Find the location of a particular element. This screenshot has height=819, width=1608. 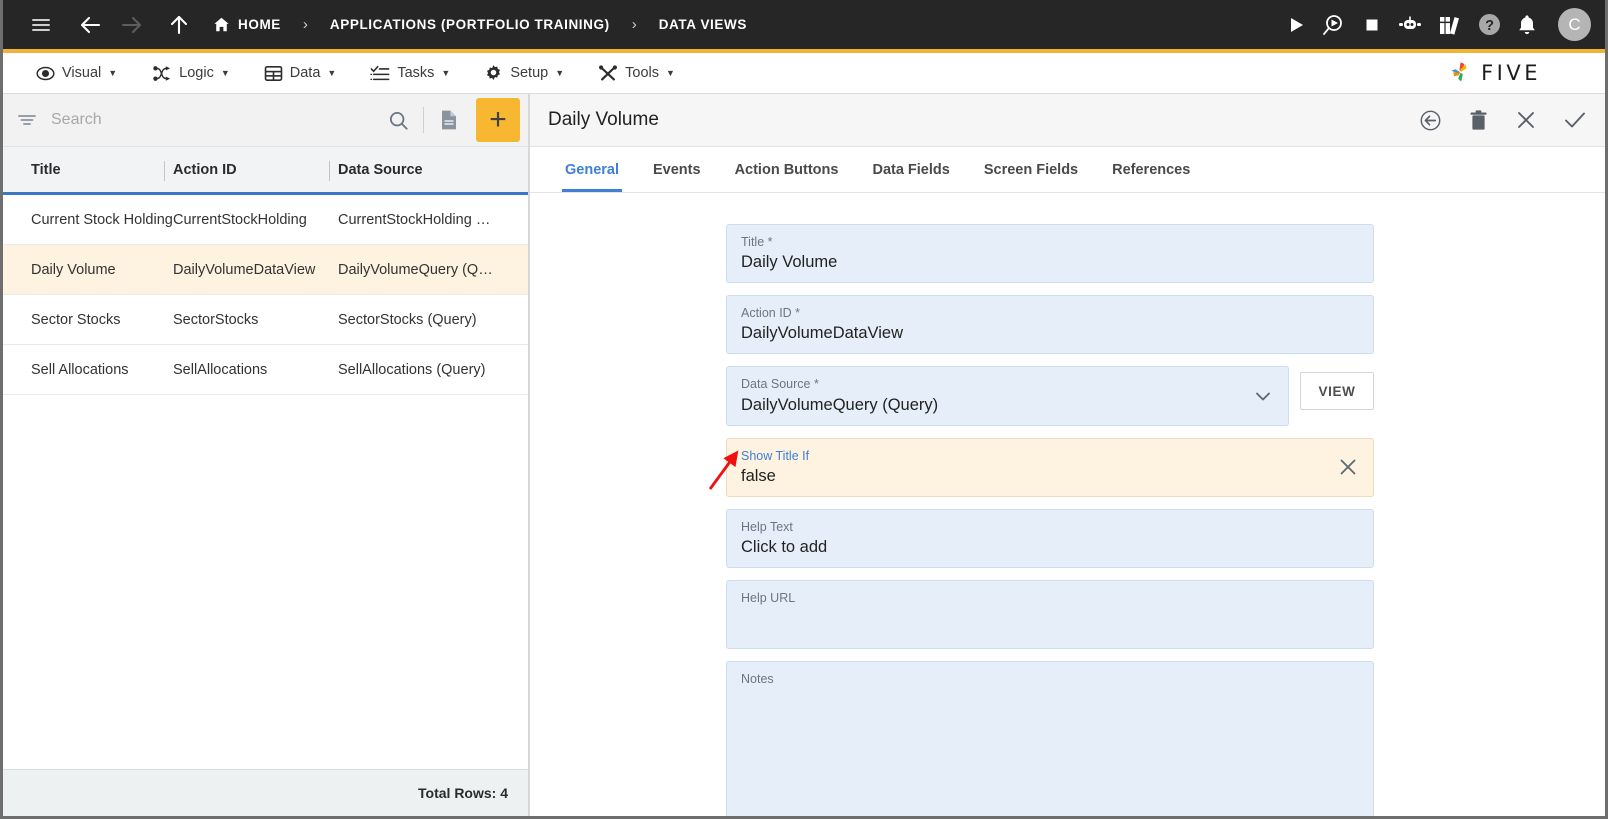

preview-icon is located at coordinates (1334, 25).